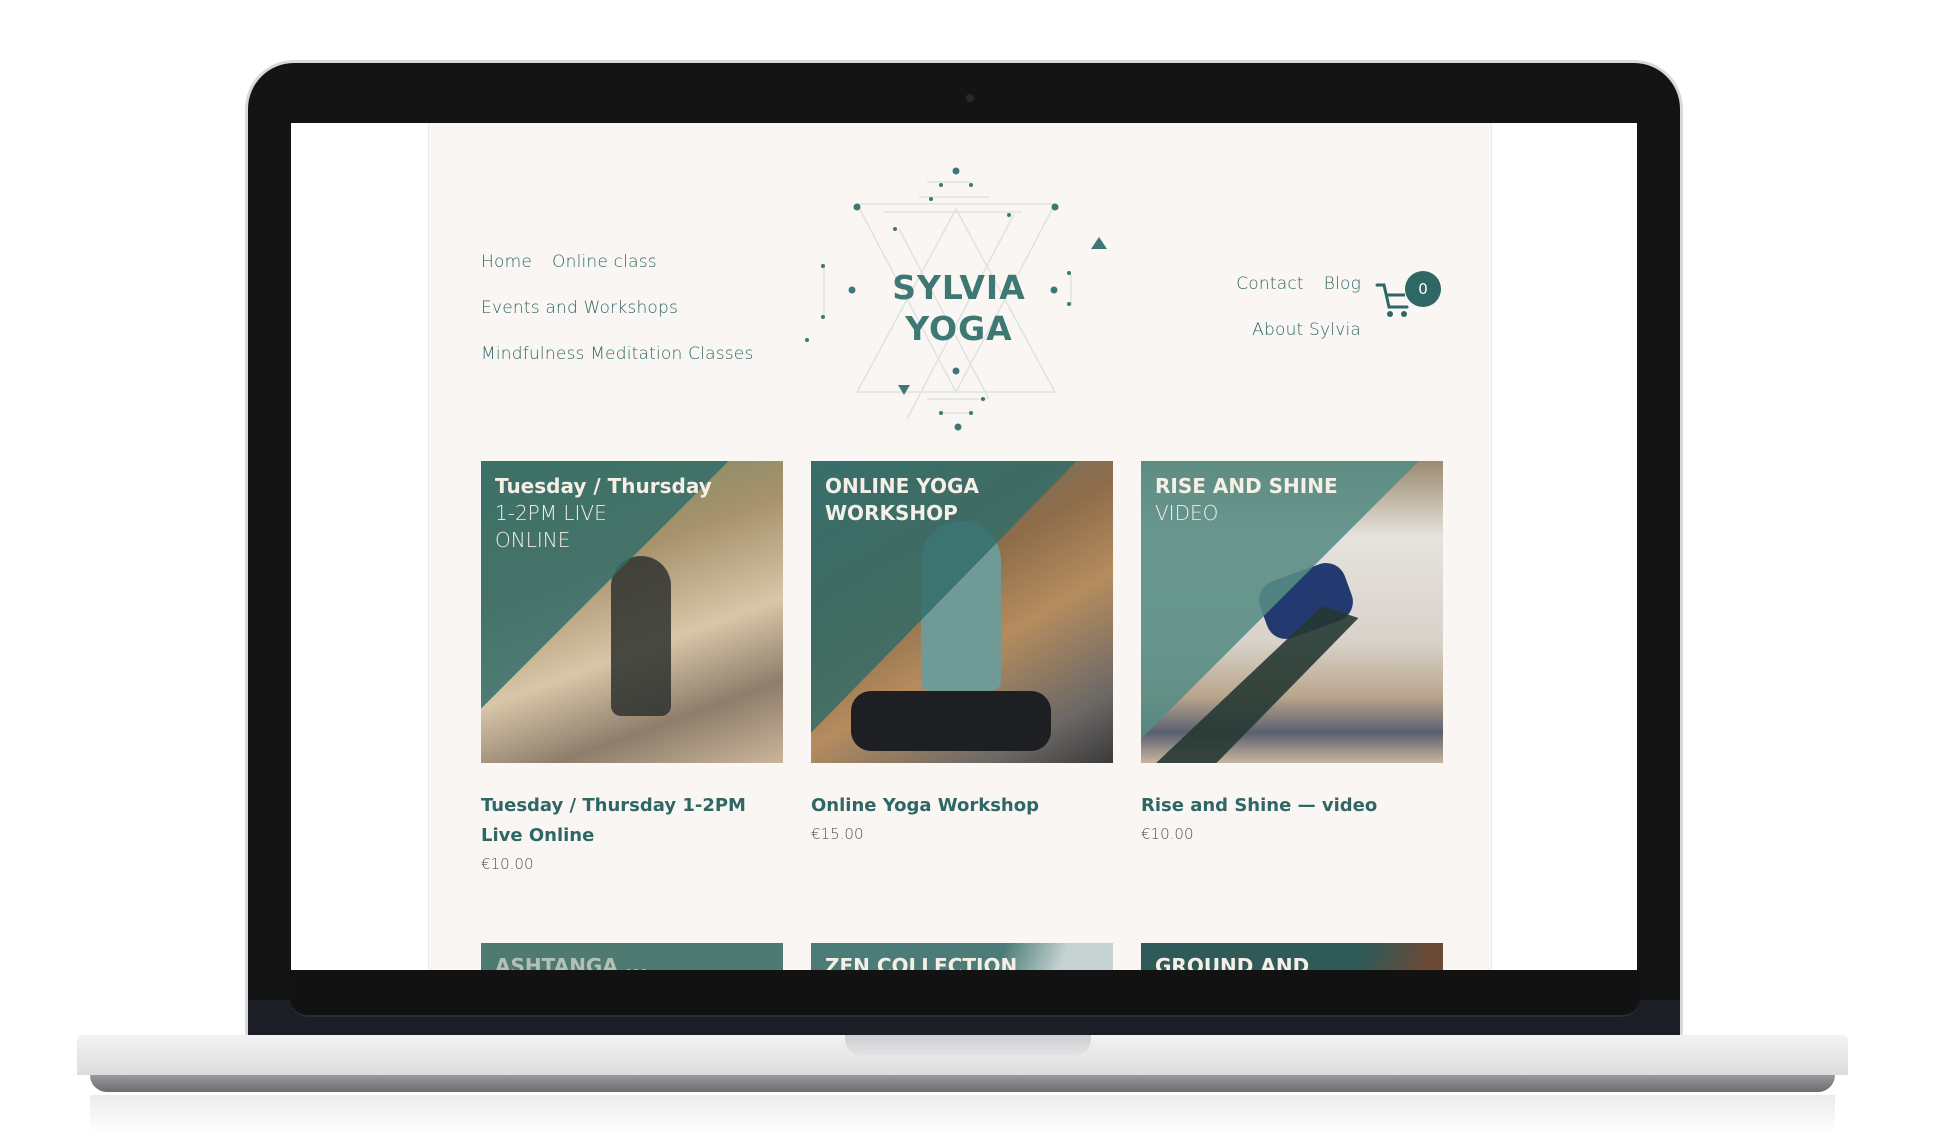 The width and height of the screenshot is (1942, 1134). What do you see at coordinates (1246, 500) in the screenshot?
I see `image-caption: RISE AND SHINE VIDEO` at bounding box center [1246, 500].